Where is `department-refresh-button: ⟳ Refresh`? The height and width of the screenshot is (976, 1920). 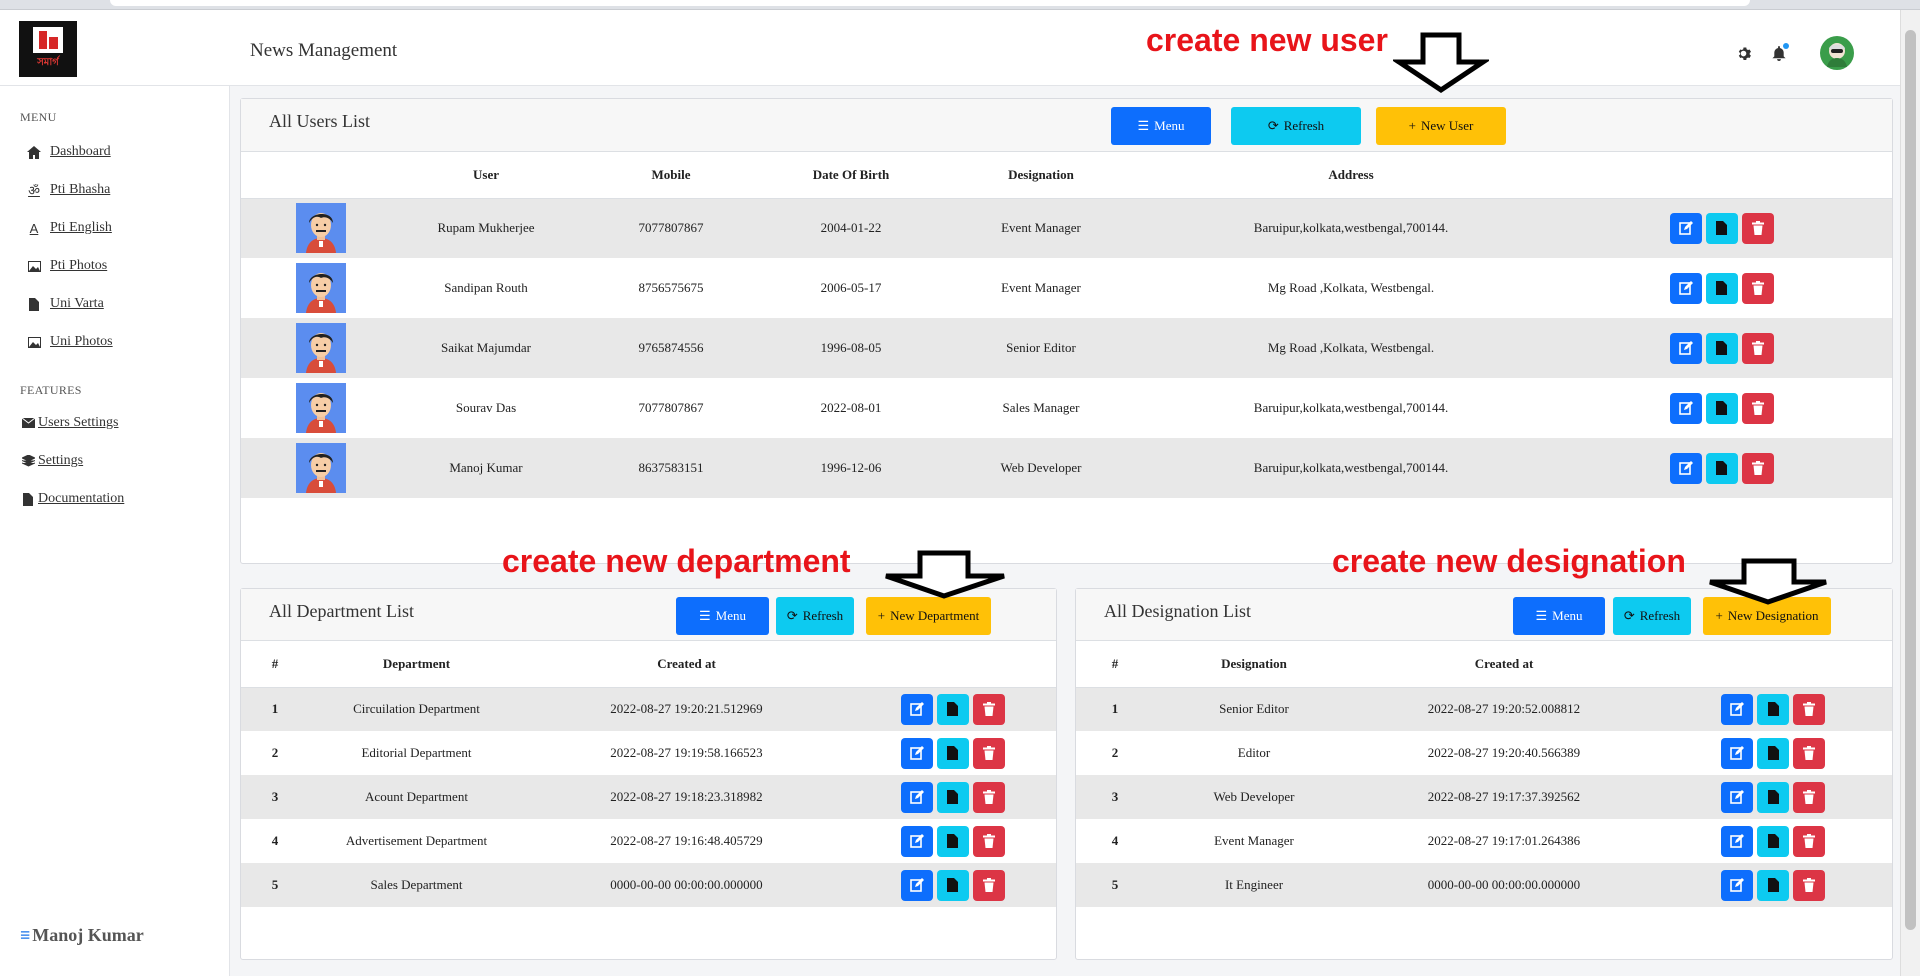
department-refresh-button: ⟳ Refresh is located at coordinates (815, 616).